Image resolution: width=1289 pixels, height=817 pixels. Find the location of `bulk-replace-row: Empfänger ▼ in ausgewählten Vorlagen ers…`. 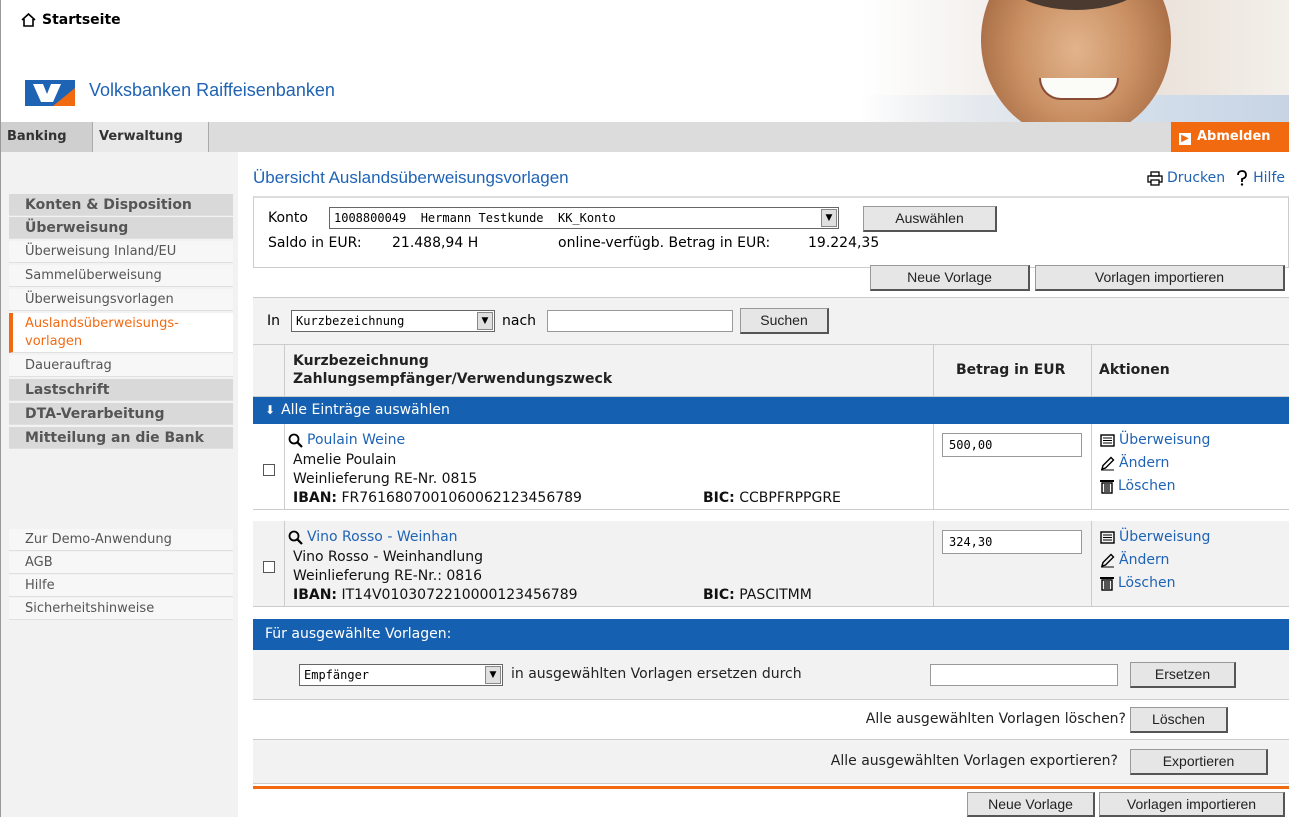

bulk-replace-row: Empfänger ▼ in ausgewählten Vorlagen ers… is located at coordinates (771, 675).